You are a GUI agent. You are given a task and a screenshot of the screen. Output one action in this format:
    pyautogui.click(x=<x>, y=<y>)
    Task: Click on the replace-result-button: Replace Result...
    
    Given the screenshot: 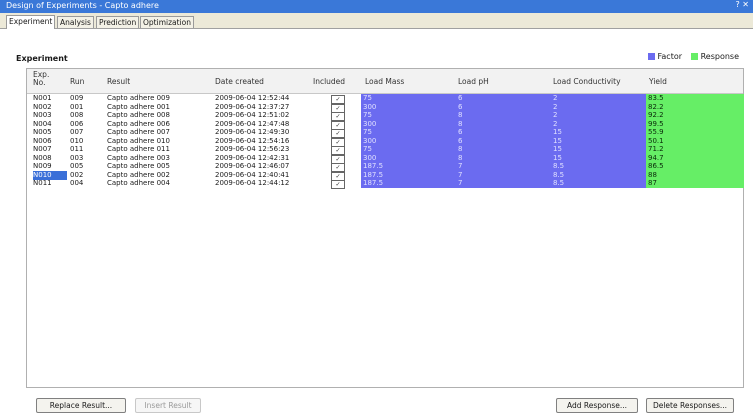 What is the action you would take?
    pyautogui.click(x=81, y=405)
    